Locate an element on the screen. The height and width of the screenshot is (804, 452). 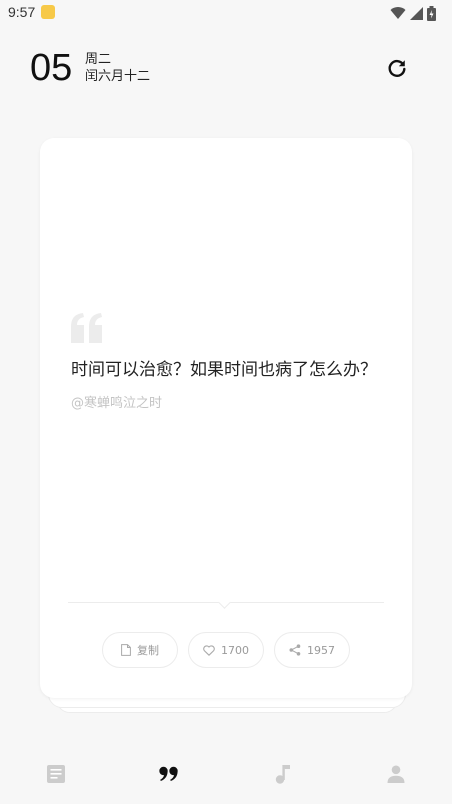
bottom-nav is located at coordinates (226, 774).